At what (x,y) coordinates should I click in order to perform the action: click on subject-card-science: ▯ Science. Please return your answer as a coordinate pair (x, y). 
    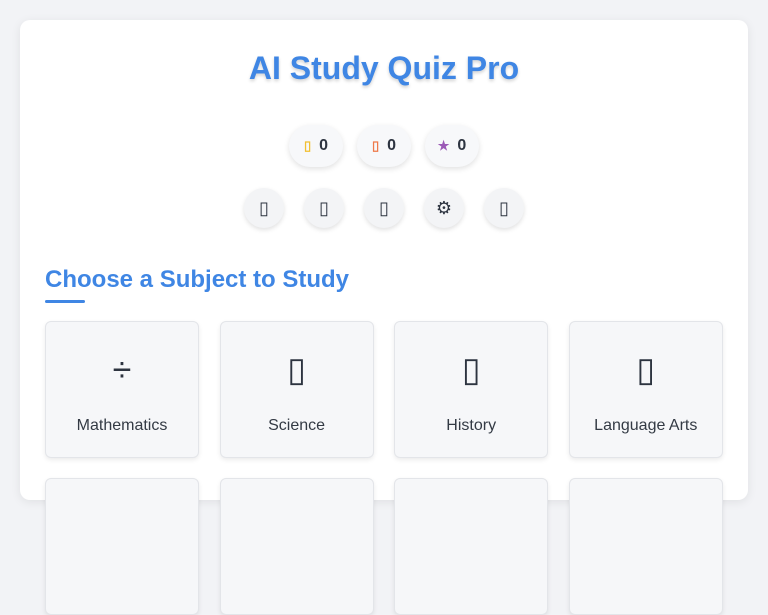
    Looking at the image, I should click on (296, 389).